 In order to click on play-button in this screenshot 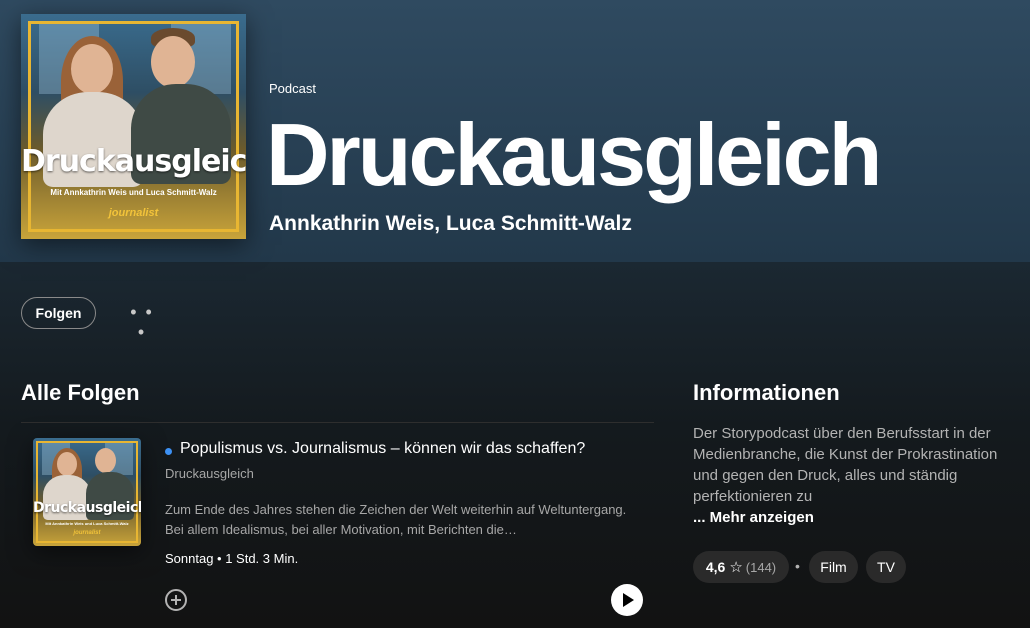, I will do `click(627, 600)`.